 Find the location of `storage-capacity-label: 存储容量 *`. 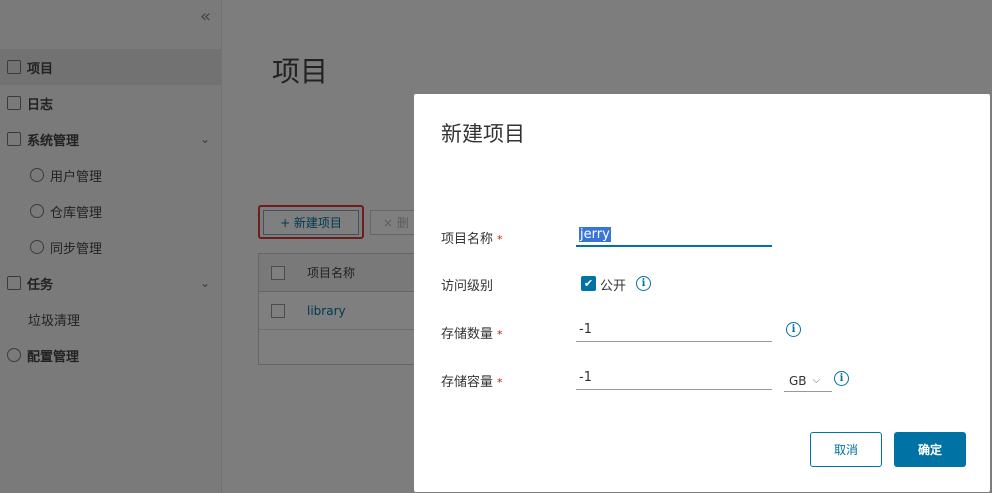

storage-capacity-label: 存储容量 * is located at coordinates (472, 382).